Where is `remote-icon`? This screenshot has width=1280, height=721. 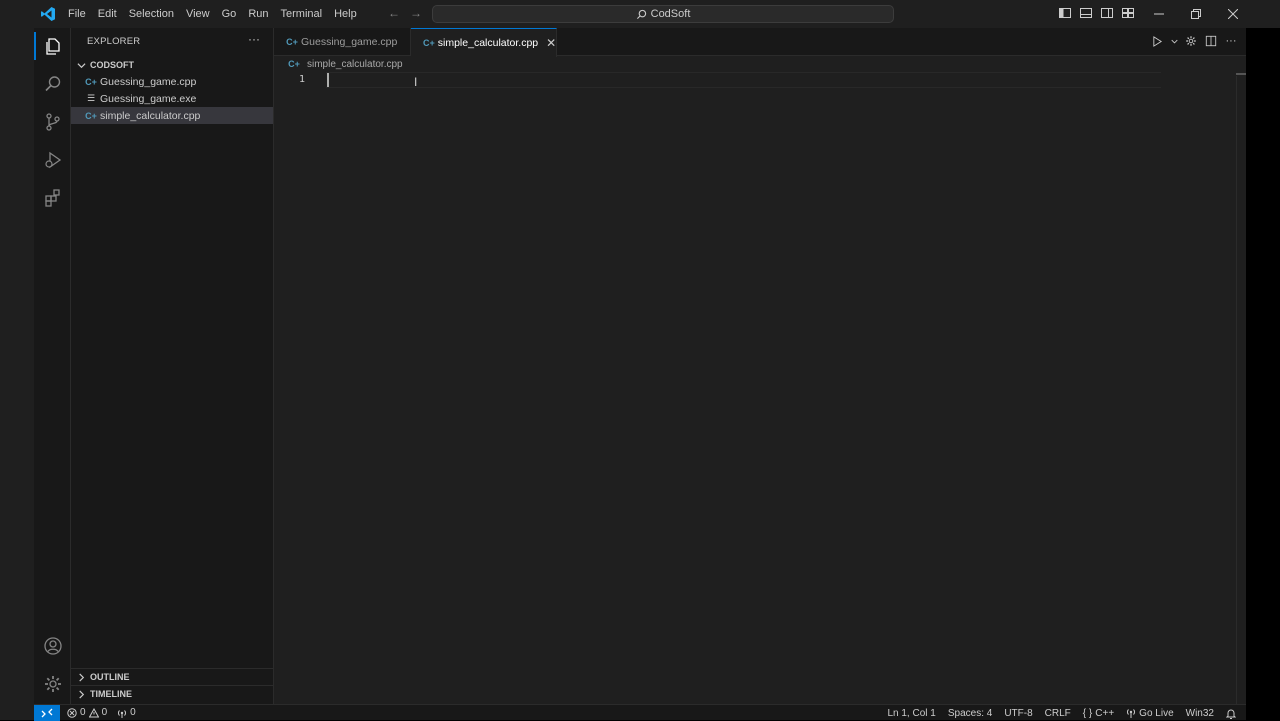 remote-icon is located at coordinates (47, 712).